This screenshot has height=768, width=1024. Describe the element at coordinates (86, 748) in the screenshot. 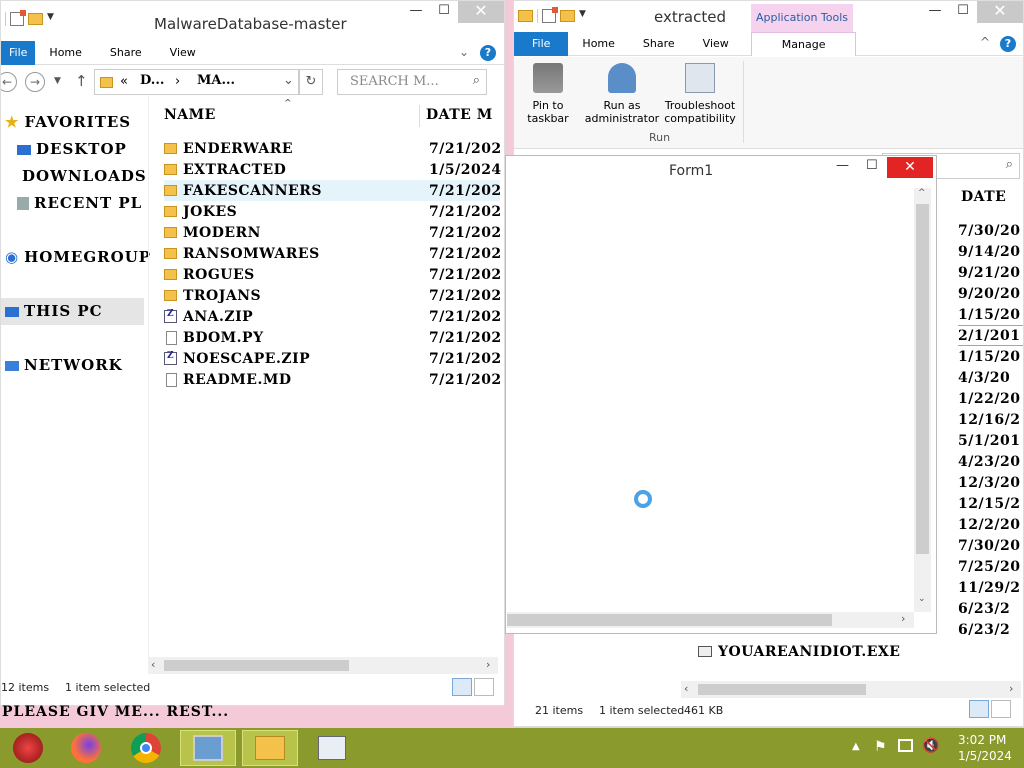

I see `taskbar-firefox` at that location.